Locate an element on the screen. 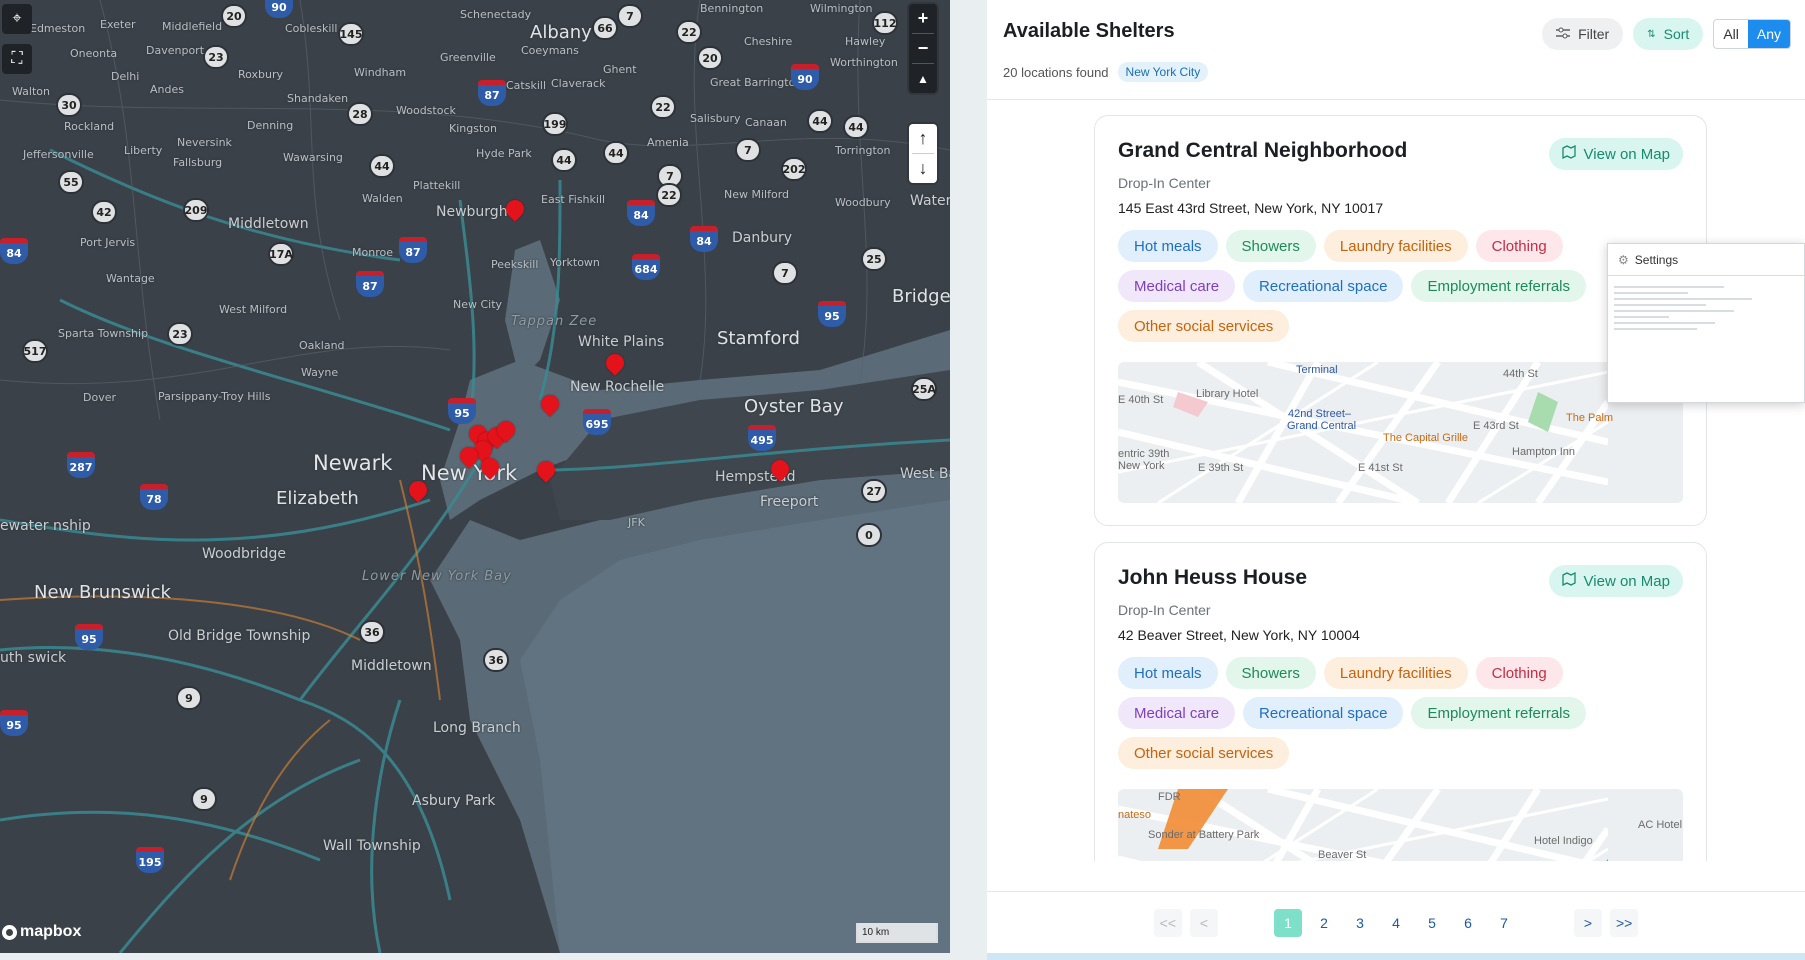 This screenshot has width=1805, height=960. map-place-label: Parsippany-Troy Hills is located at coordinates (214, 396).